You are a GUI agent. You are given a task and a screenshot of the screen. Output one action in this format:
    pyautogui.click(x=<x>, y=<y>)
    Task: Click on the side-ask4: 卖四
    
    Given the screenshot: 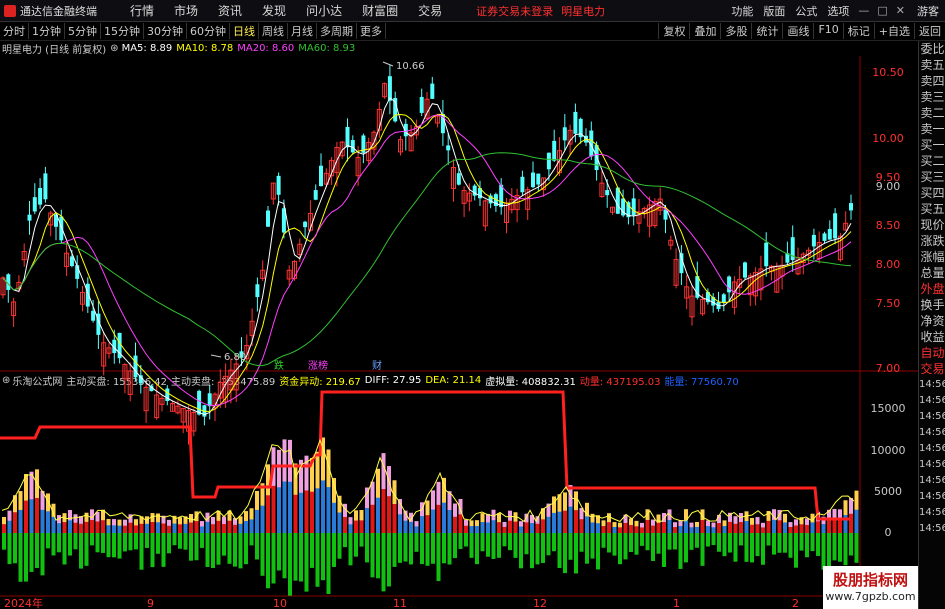 What is the action you would take?
    pyautogui.click(x=932, y=81)
    